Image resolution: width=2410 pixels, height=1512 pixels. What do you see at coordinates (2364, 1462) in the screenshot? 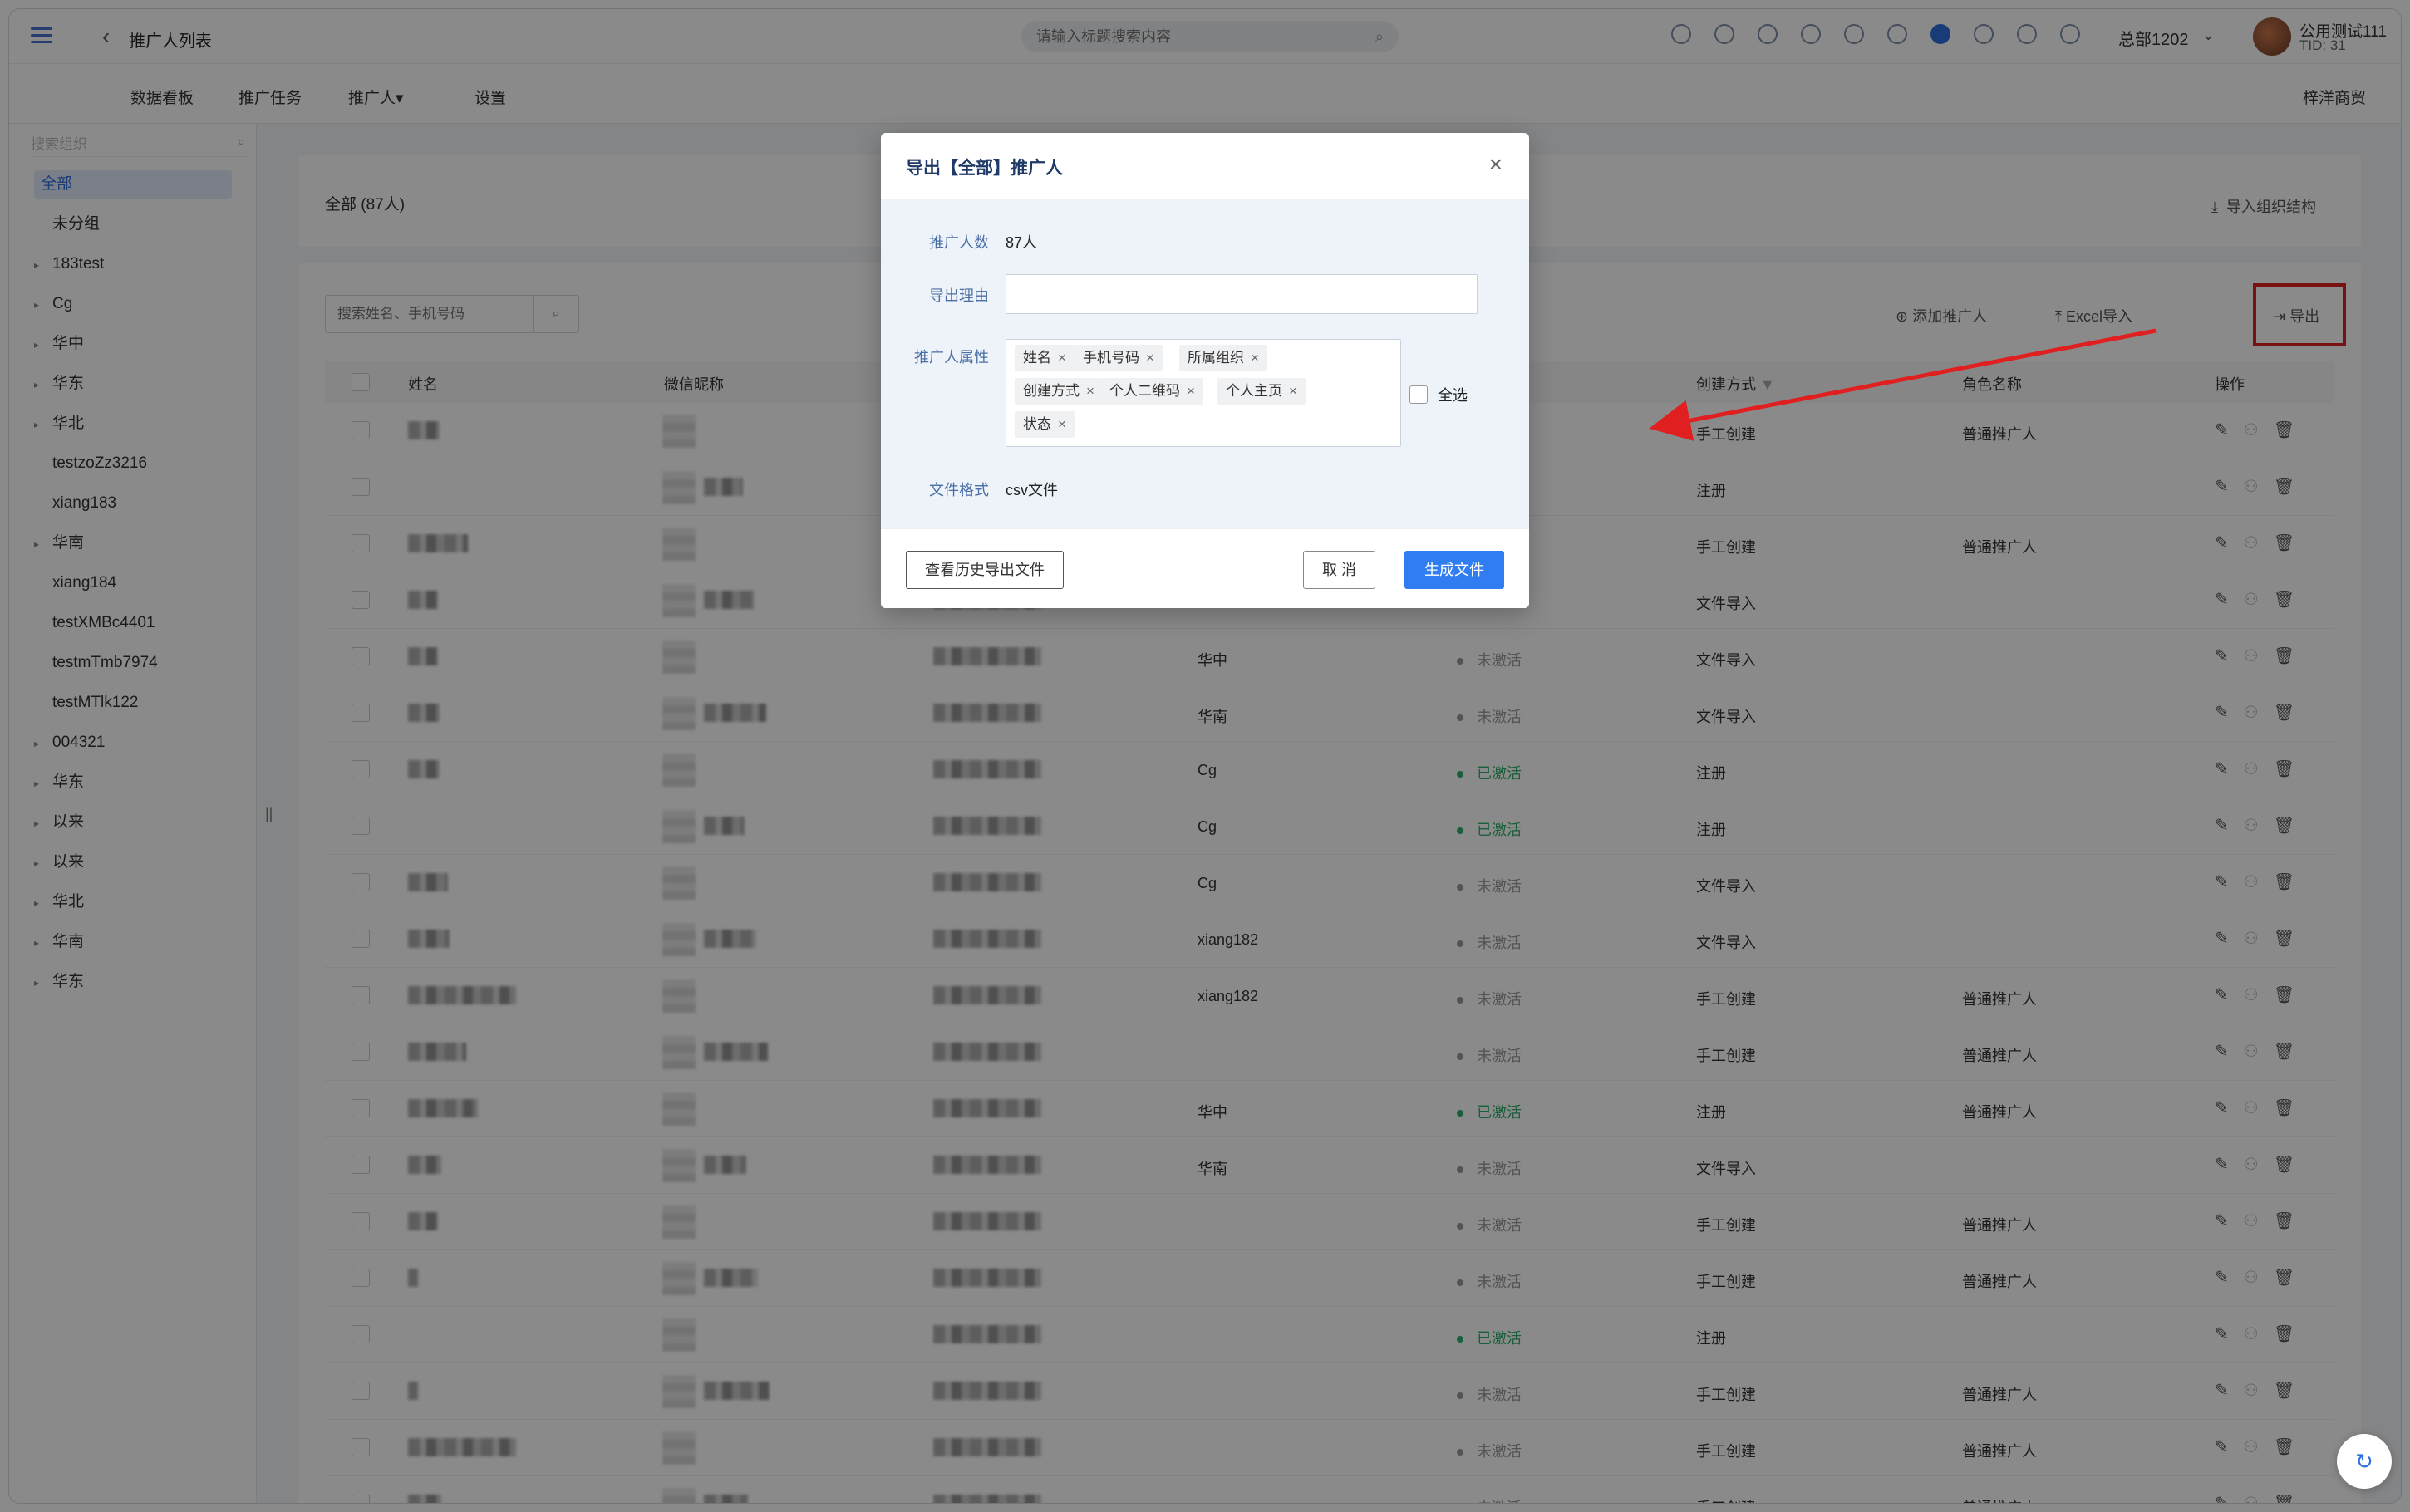
I see `support-icon: ↻` at bounding box center [2364, 1462].